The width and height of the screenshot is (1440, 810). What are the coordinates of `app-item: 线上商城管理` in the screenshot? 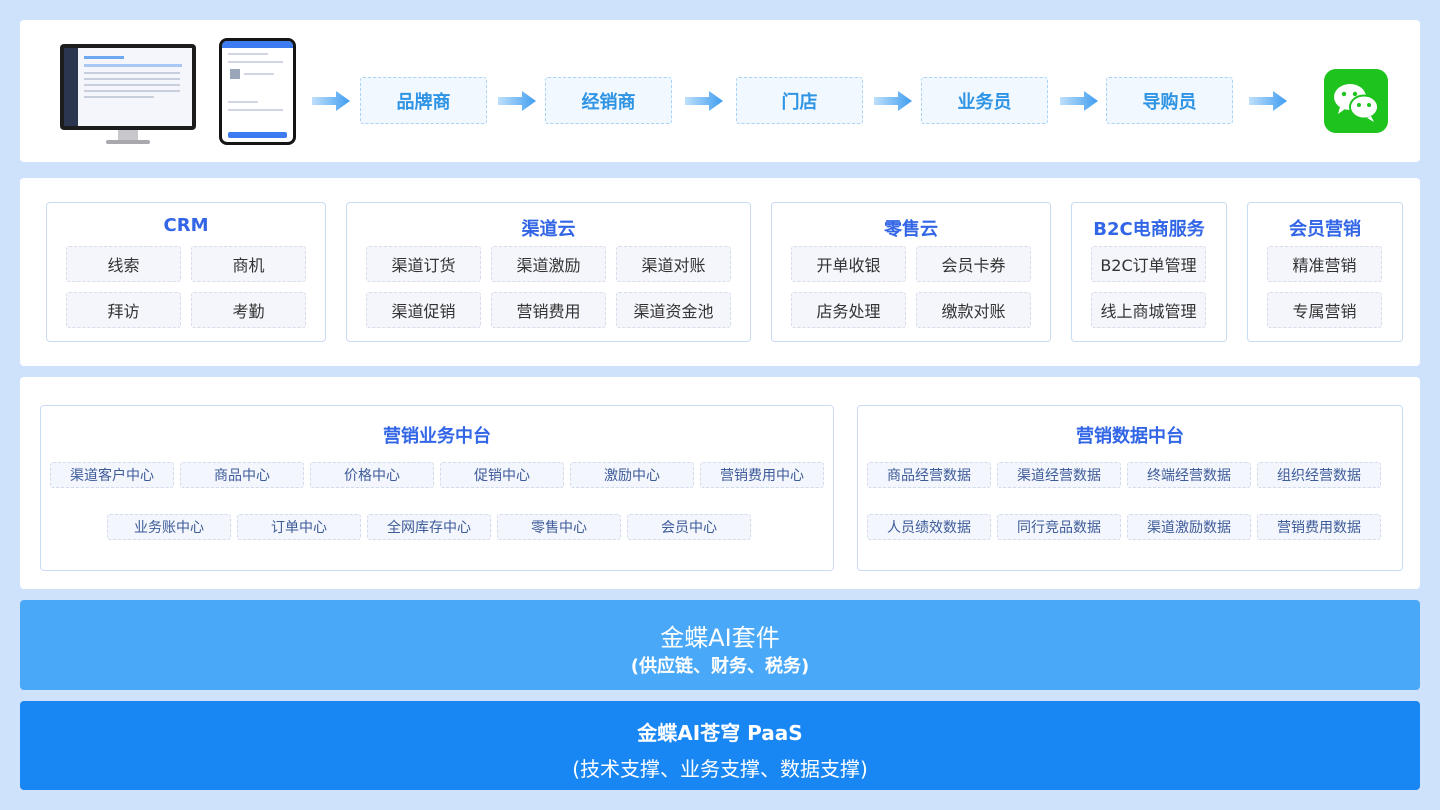 It's located at (1148, 310).